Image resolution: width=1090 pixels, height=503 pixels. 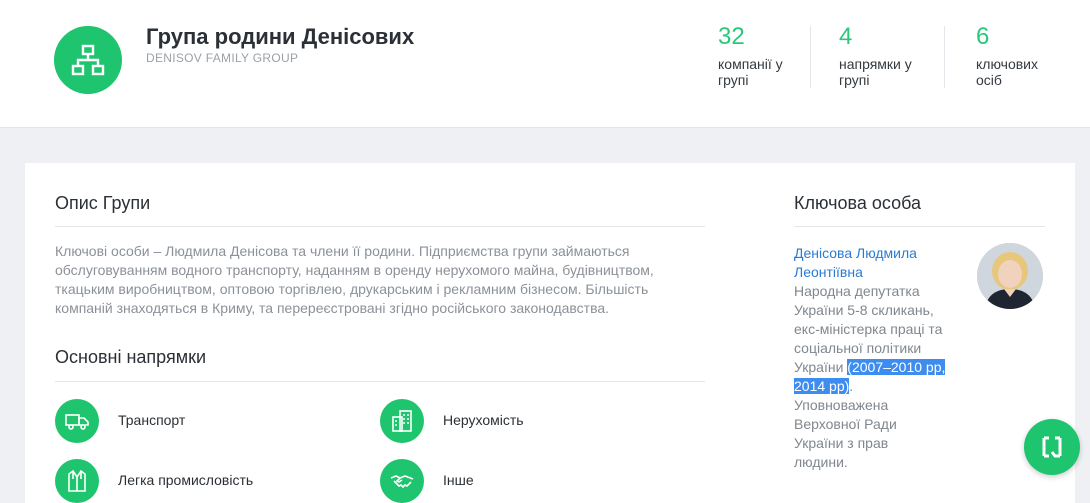 I want to click on stat-label: напрямки у групі, so click(x=875, y=72).